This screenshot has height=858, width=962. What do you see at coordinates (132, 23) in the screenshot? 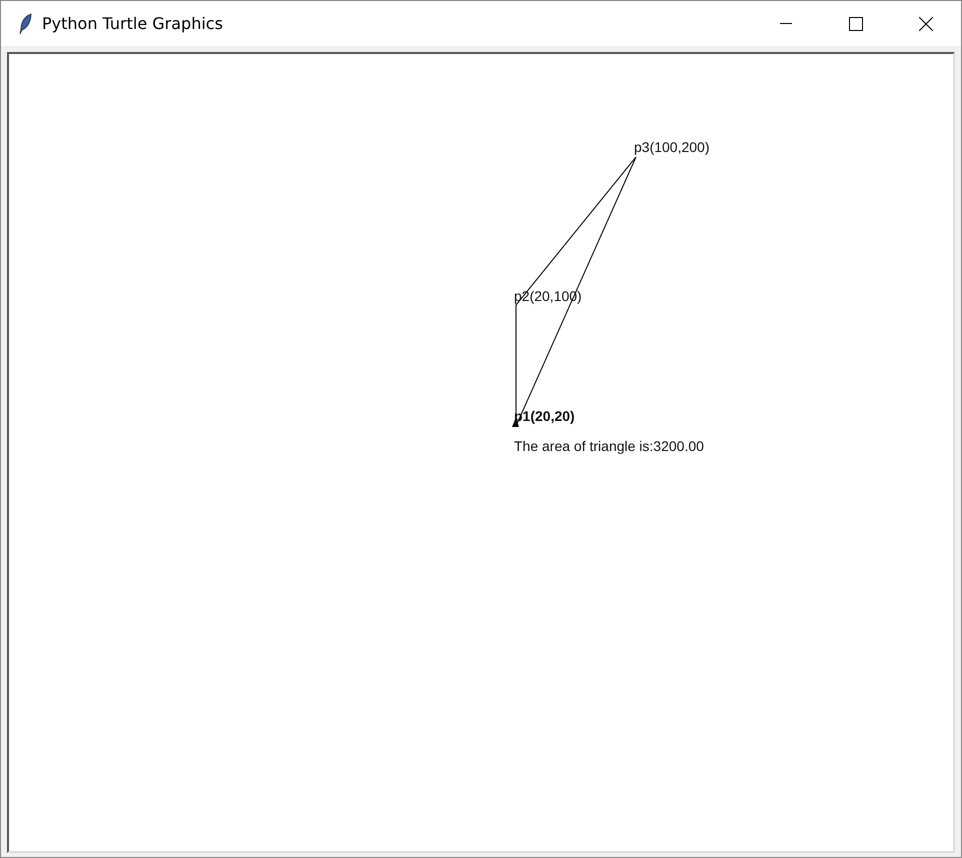
I see `window-title: Python Turtle Graphics` at bounding box center [132, 23].